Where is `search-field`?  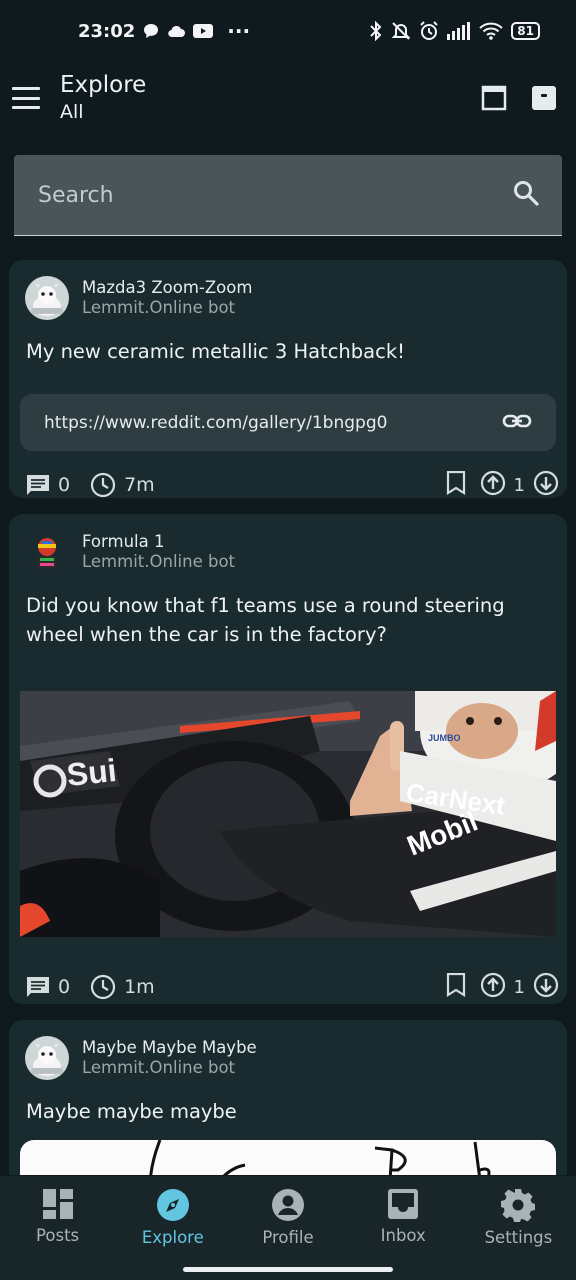
search-field is located at coordinates (288, 195).